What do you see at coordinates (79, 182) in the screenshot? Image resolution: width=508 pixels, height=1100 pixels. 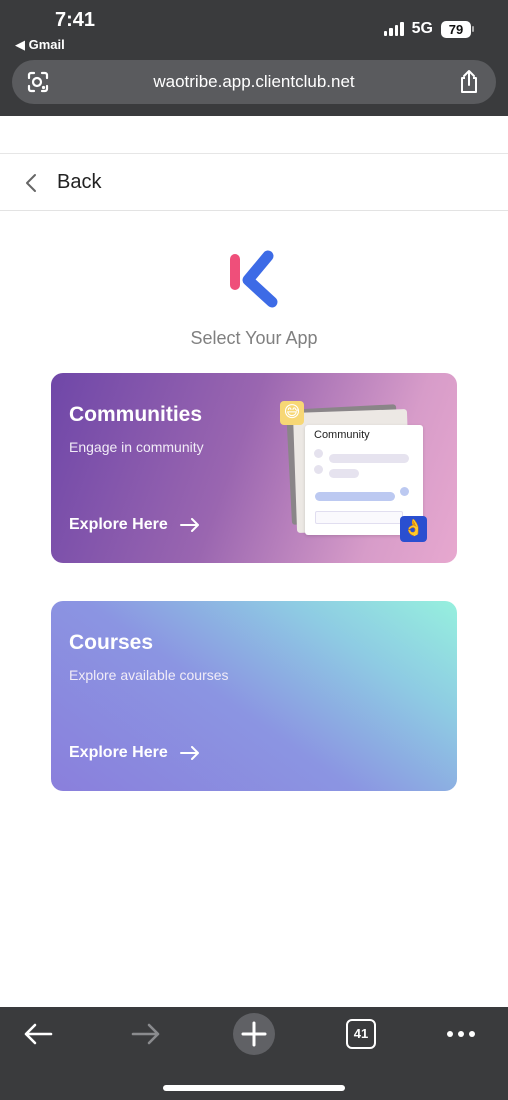 I see `back-label: Back` at bounding box center [79, 182].